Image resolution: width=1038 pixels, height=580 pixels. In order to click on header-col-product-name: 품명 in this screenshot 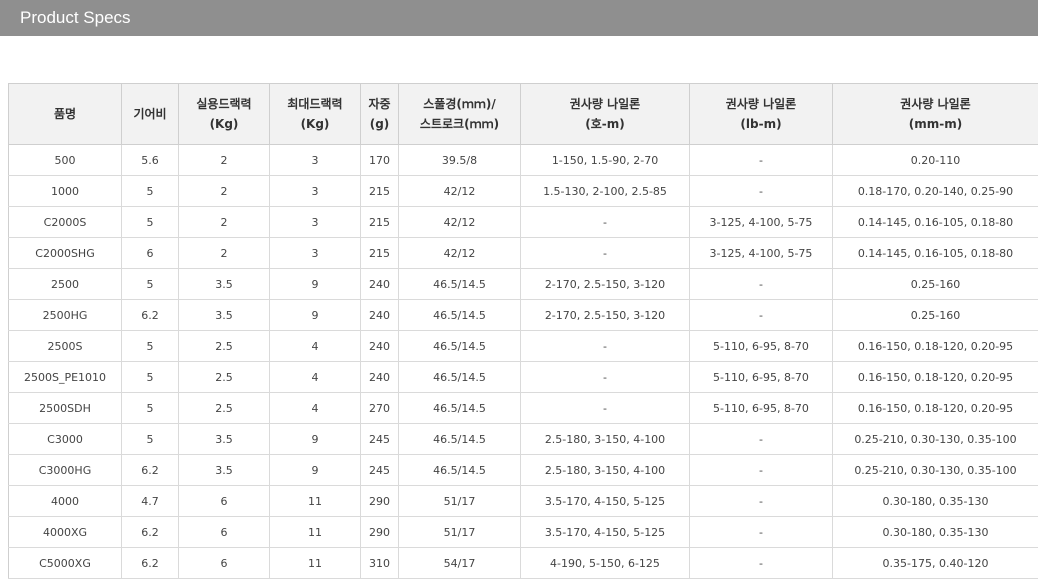, I will do `click(65, 114)`.